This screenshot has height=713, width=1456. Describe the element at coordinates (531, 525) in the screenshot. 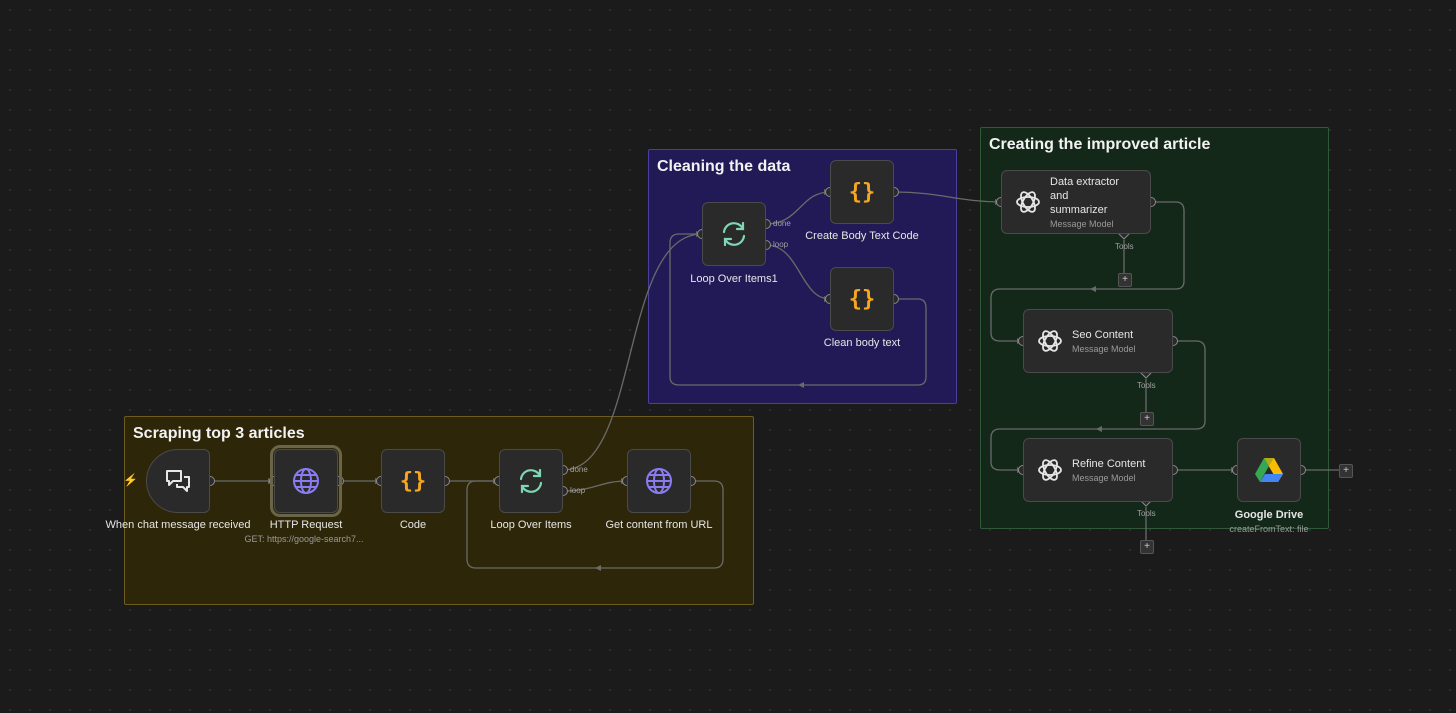

I see `node-loop-over-items-label: Loop Over Items` at that location.